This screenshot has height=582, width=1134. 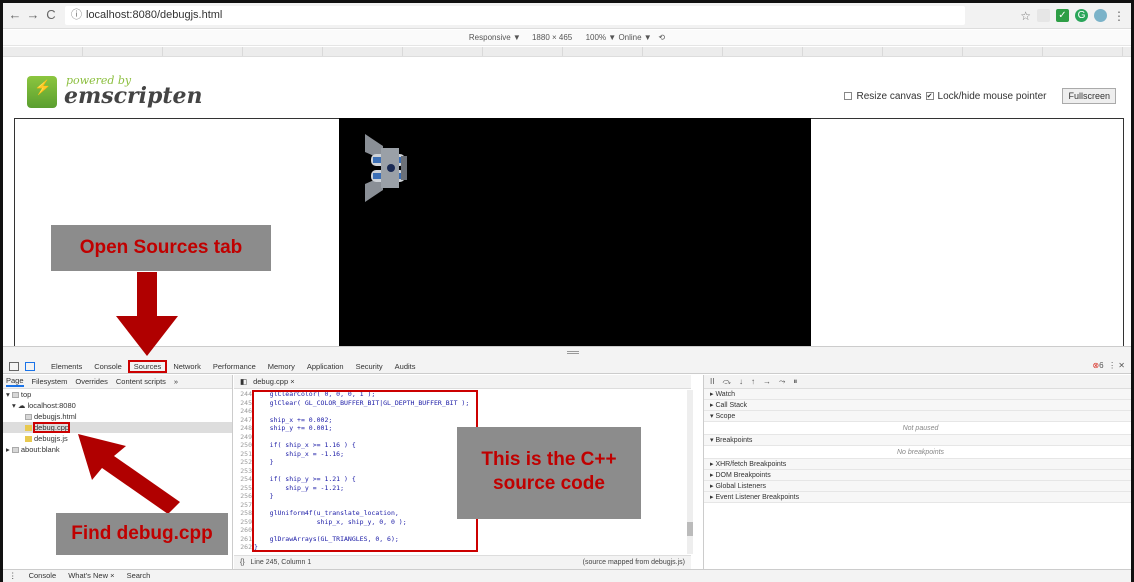 What do you see at coordinates (243, 522) in the screenshot?
I see `line-number: 259` at bounding box center [243, 522].